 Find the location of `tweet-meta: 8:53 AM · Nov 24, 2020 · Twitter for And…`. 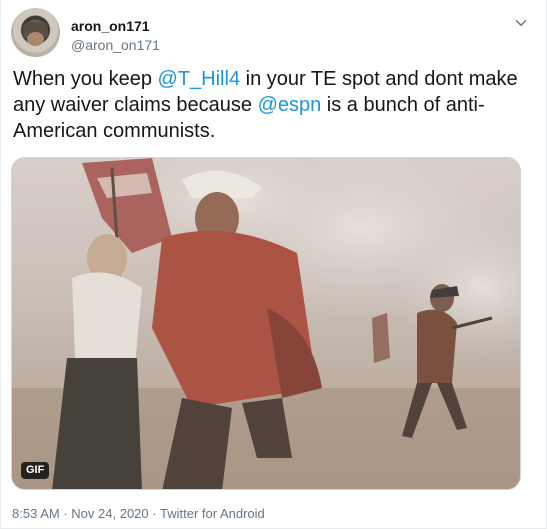

tweet-meta: 8:53 AM · Nov 24, 2020 · Twitter for And… is located at coordinates (138, 514).